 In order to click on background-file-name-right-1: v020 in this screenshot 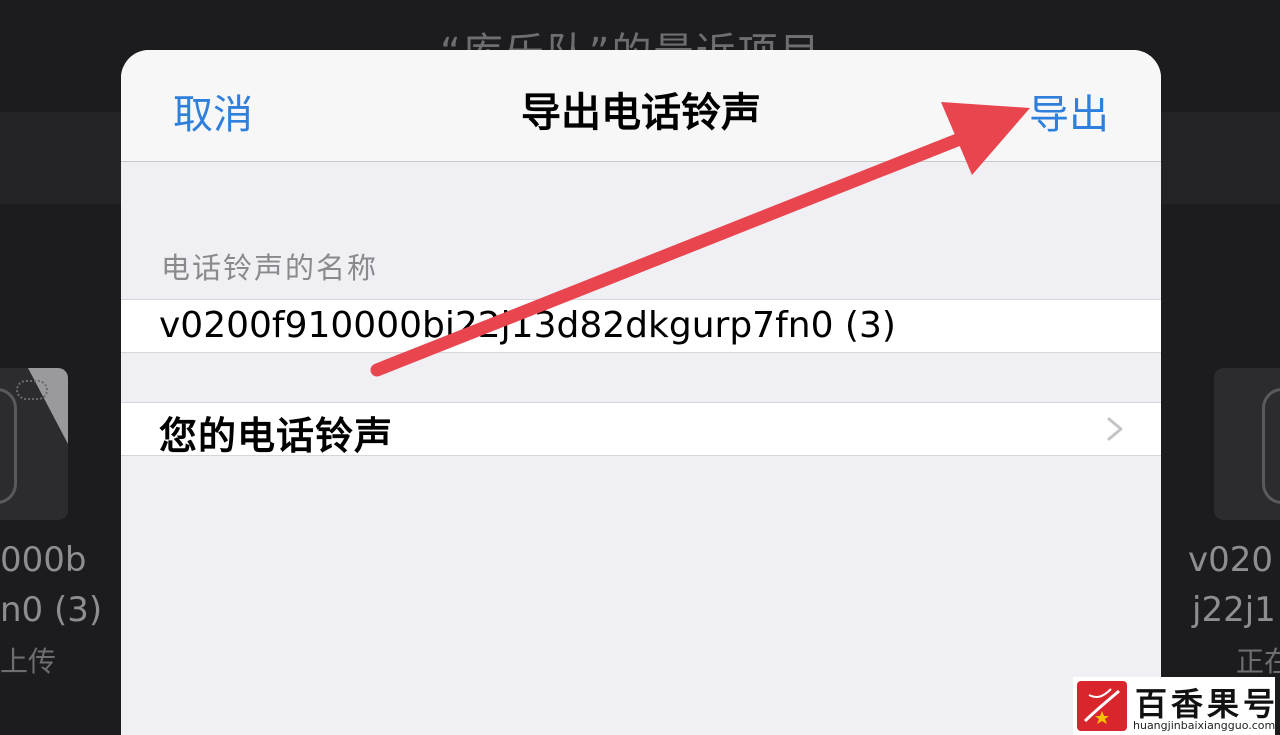, I will do `click(1231, 560)`.